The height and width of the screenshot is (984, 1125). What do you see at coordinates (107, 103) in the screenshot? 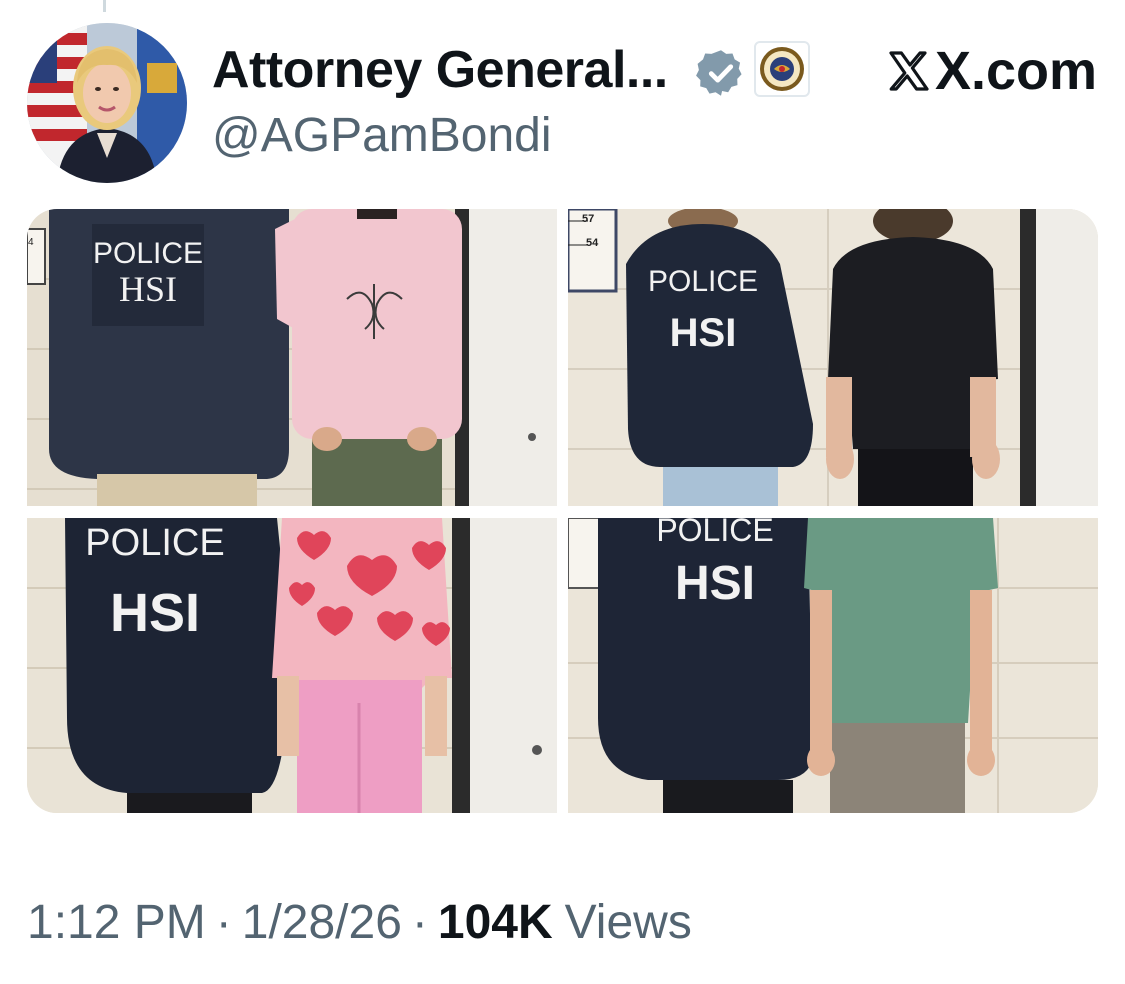
I see `avatar` at bounding box center [107, 103].